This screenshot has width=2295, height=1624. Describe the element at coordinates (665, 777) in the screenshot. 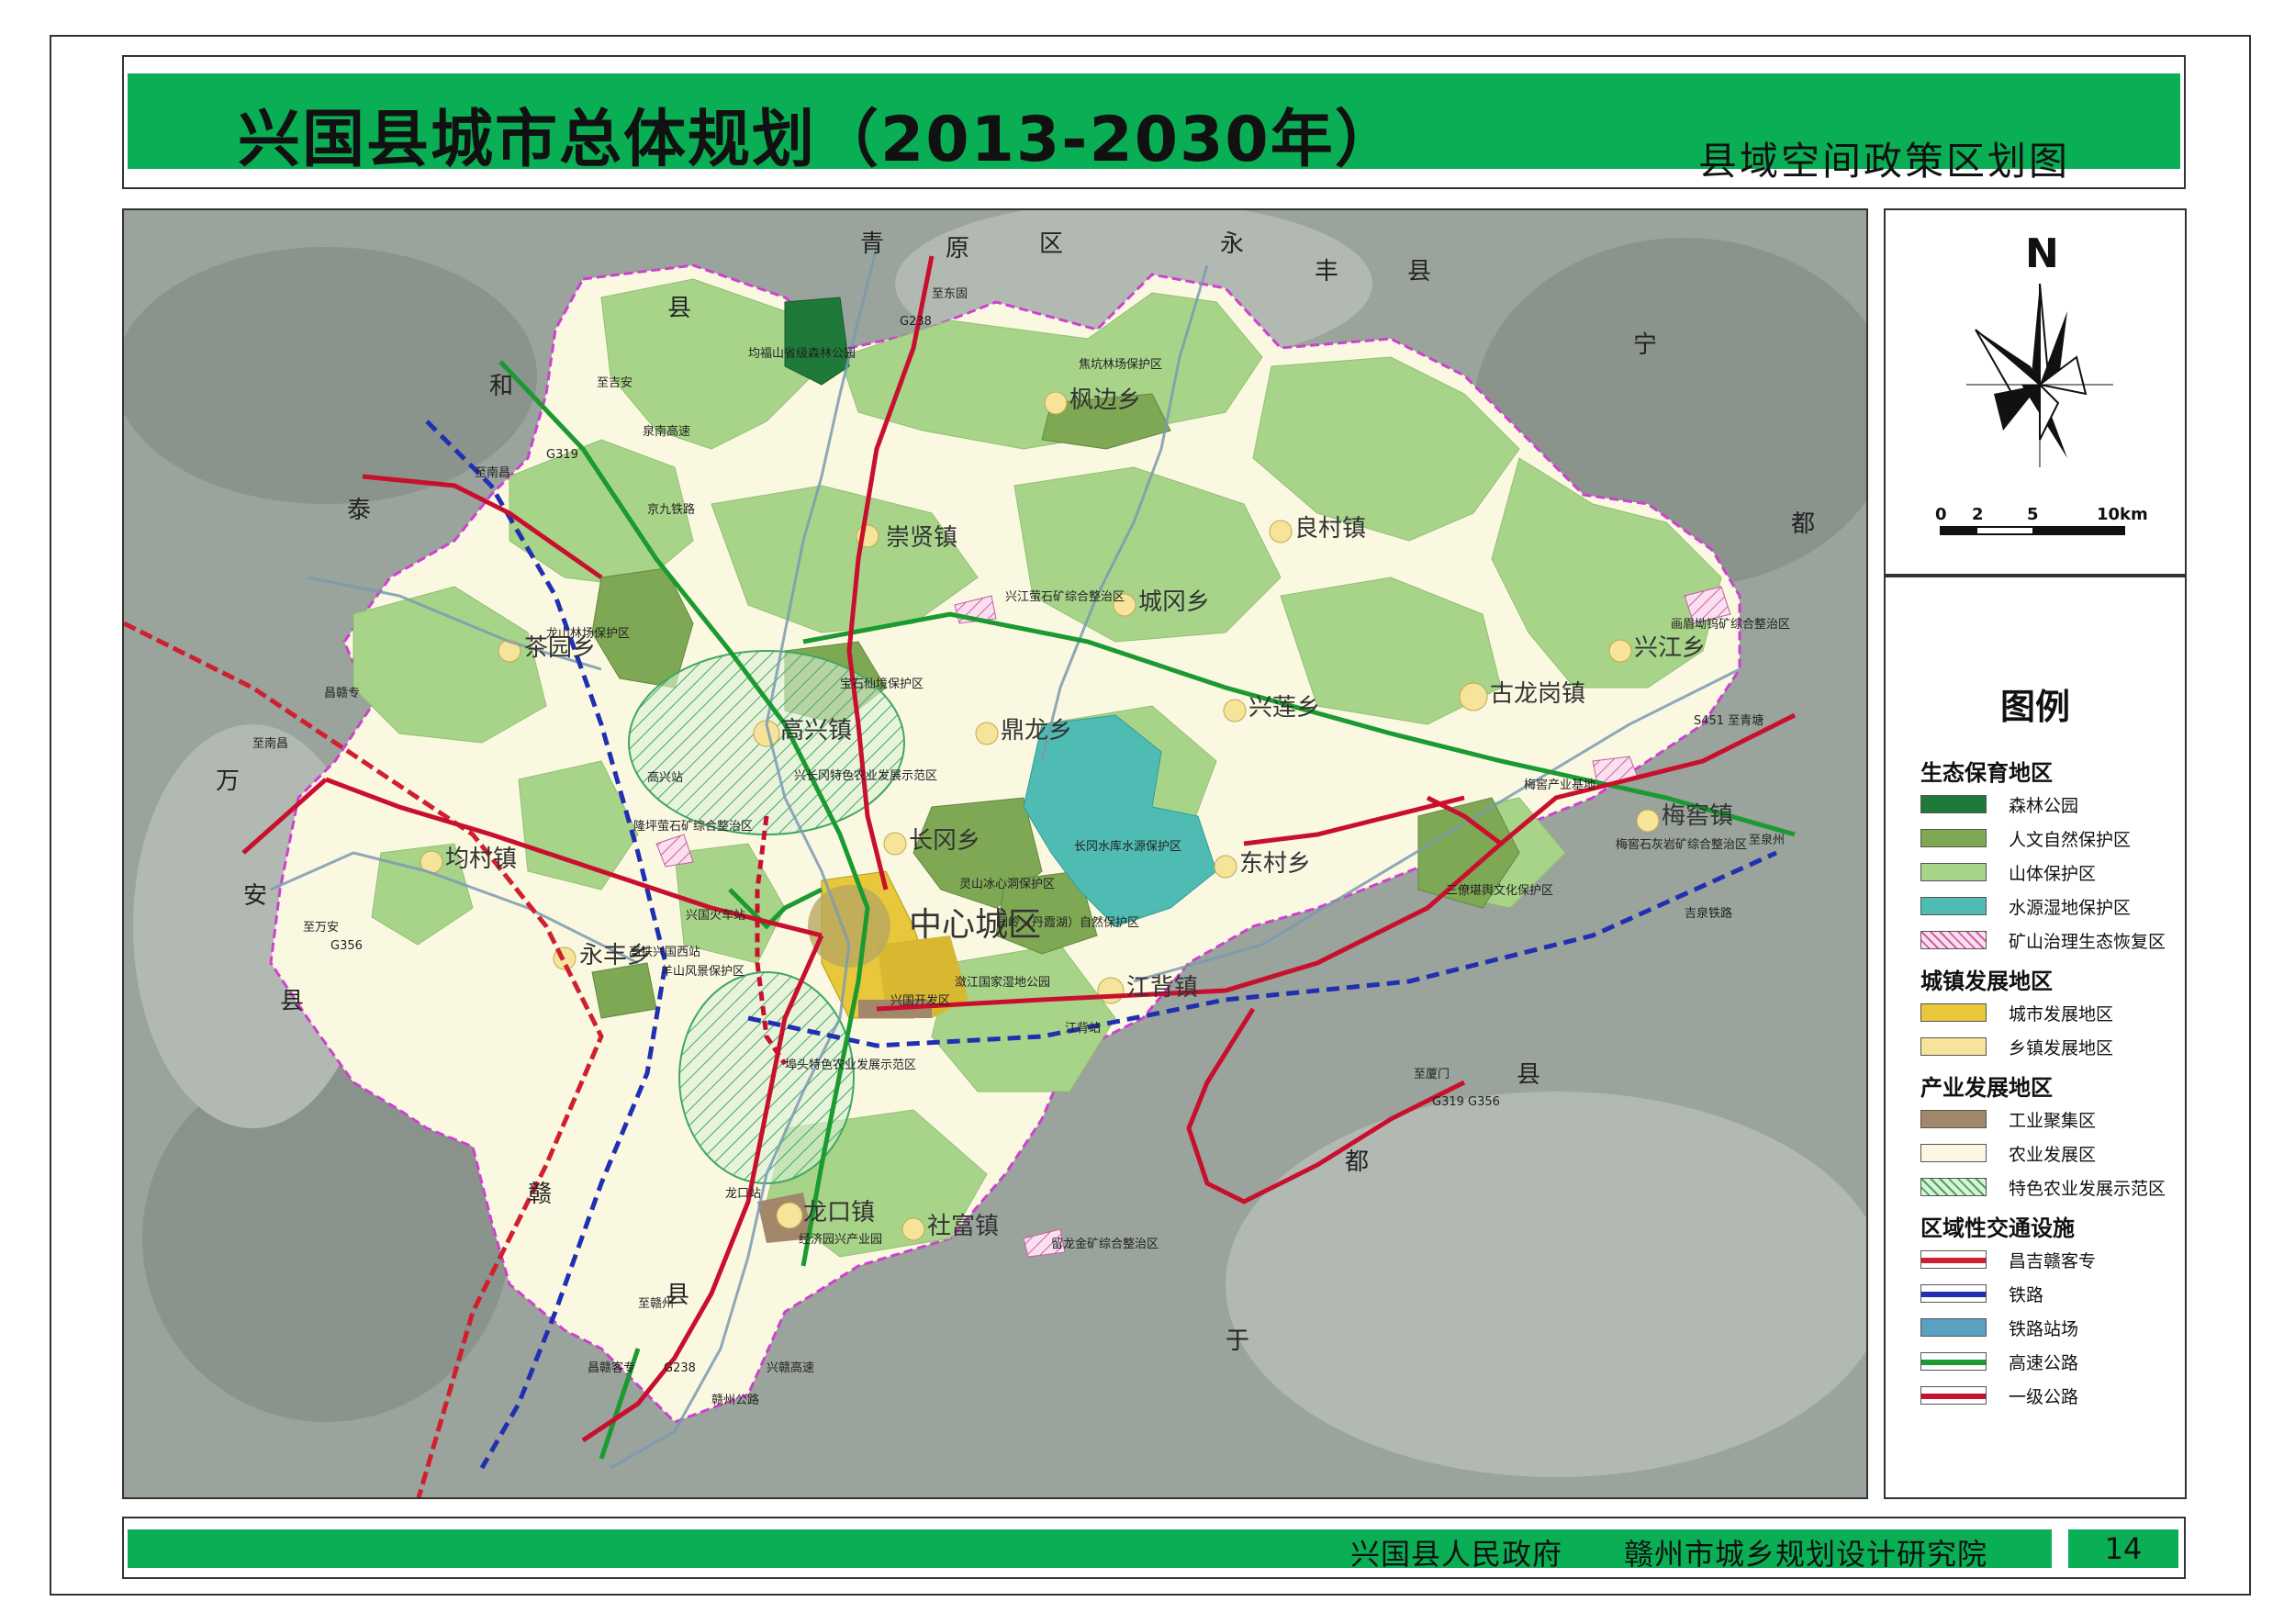

I see `svg-text: 高兴站` at that location.